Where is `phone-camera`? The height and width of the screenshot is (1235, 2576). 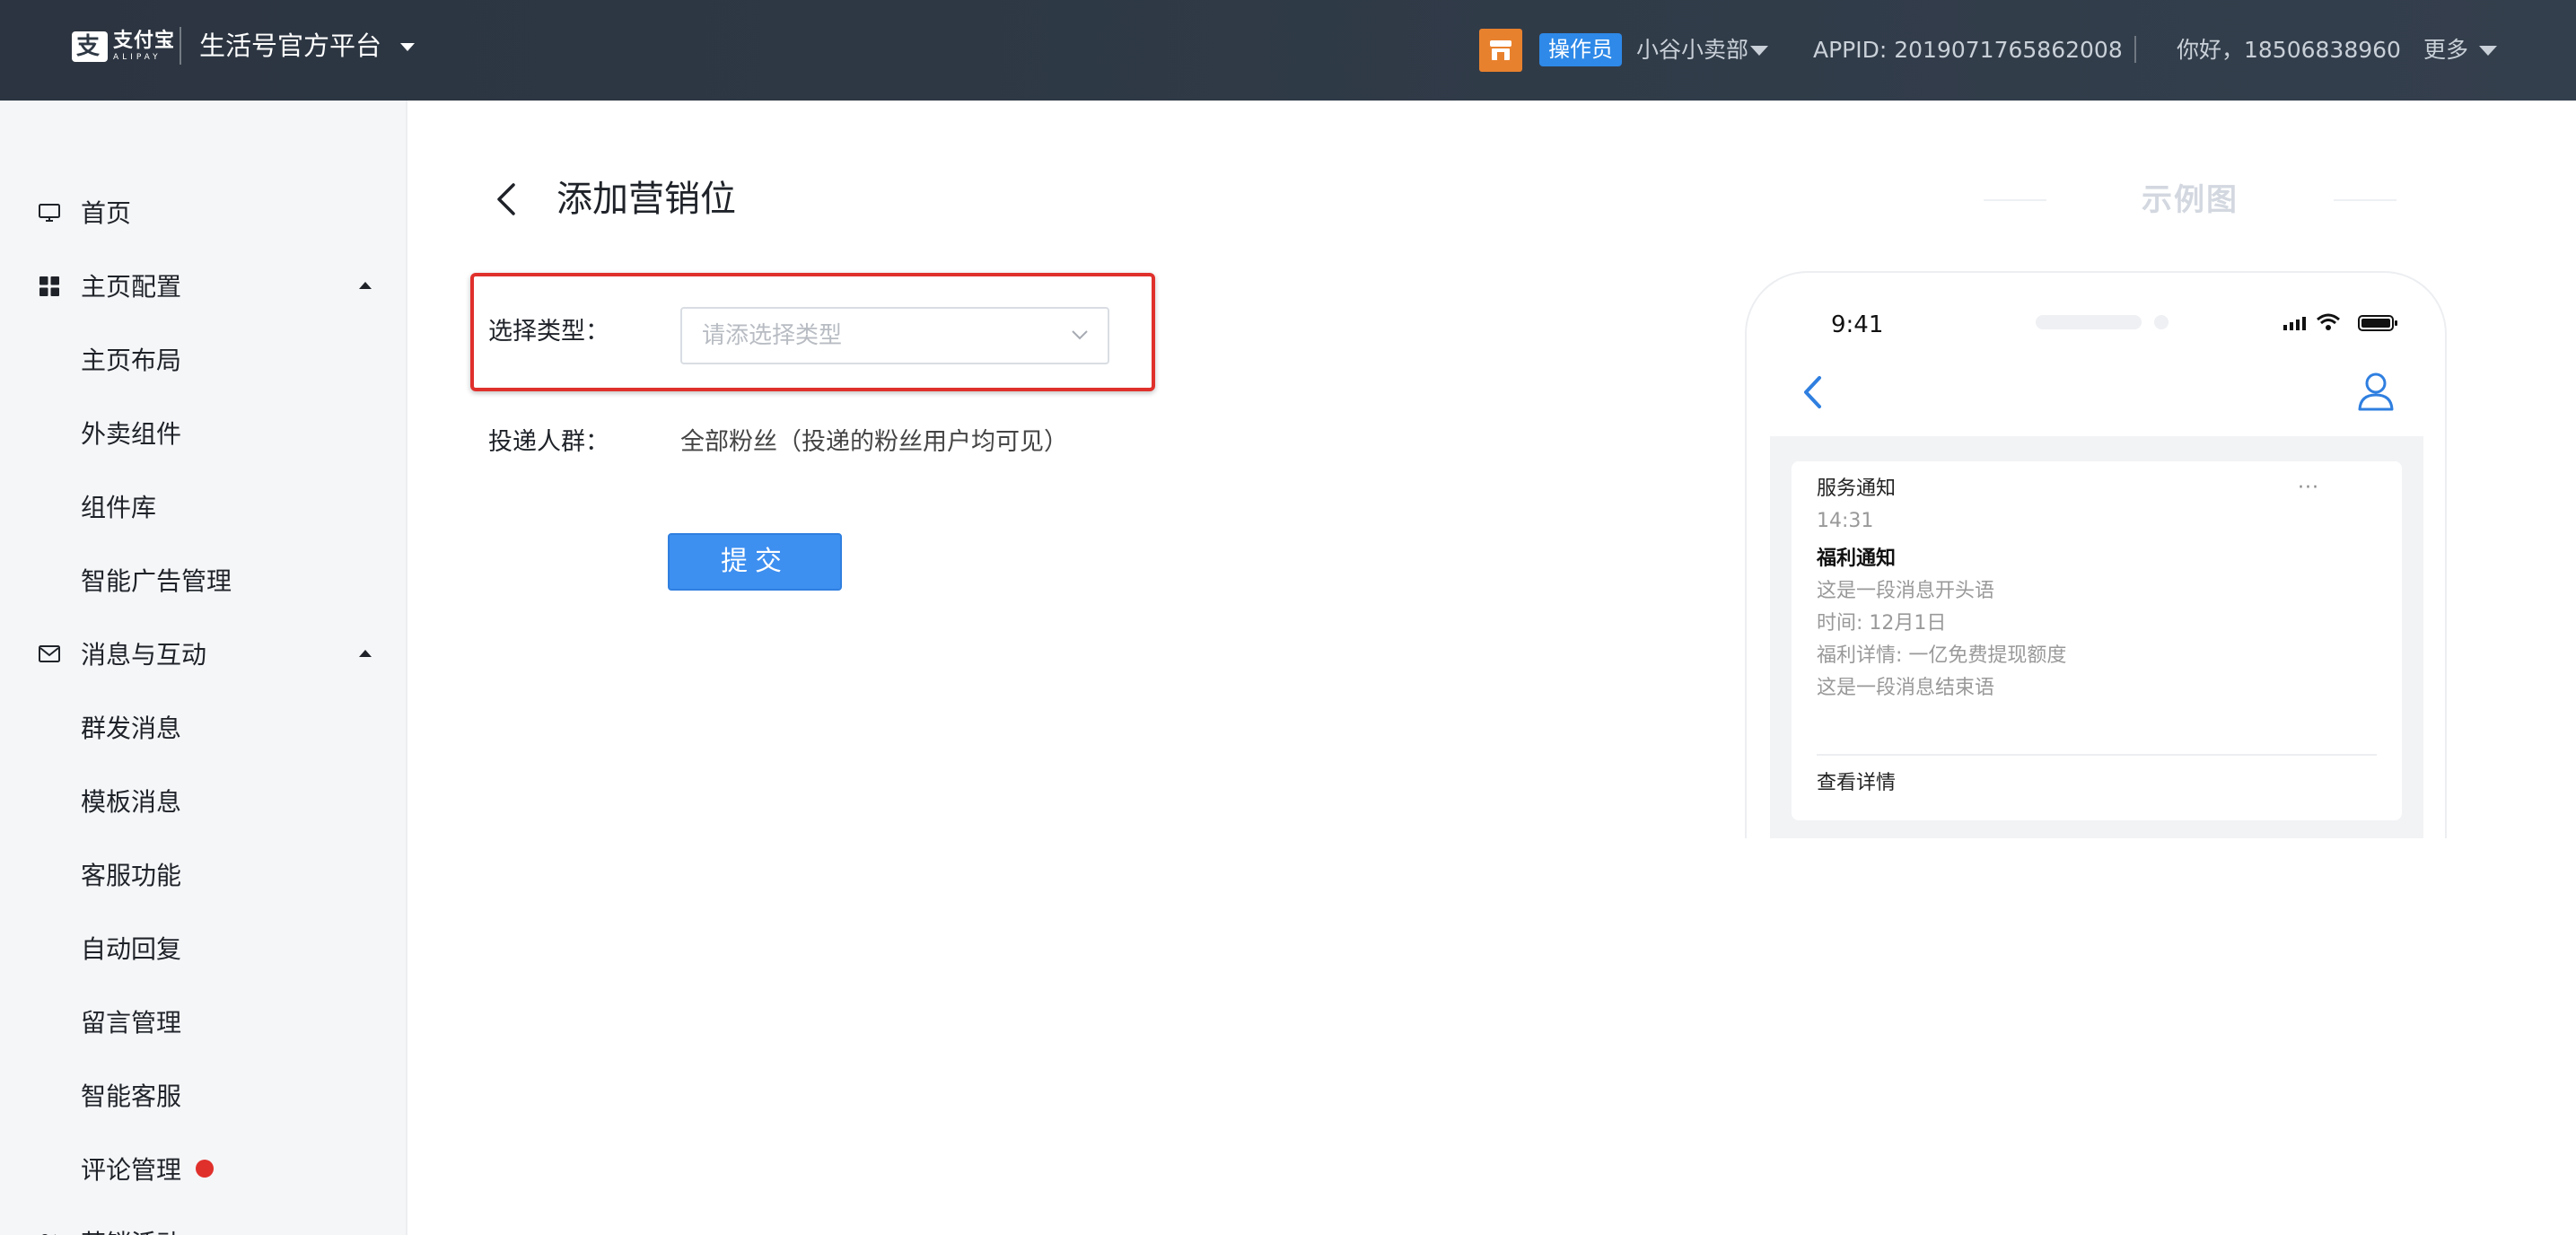
phone-camera is located at coordinates (2161, 322).